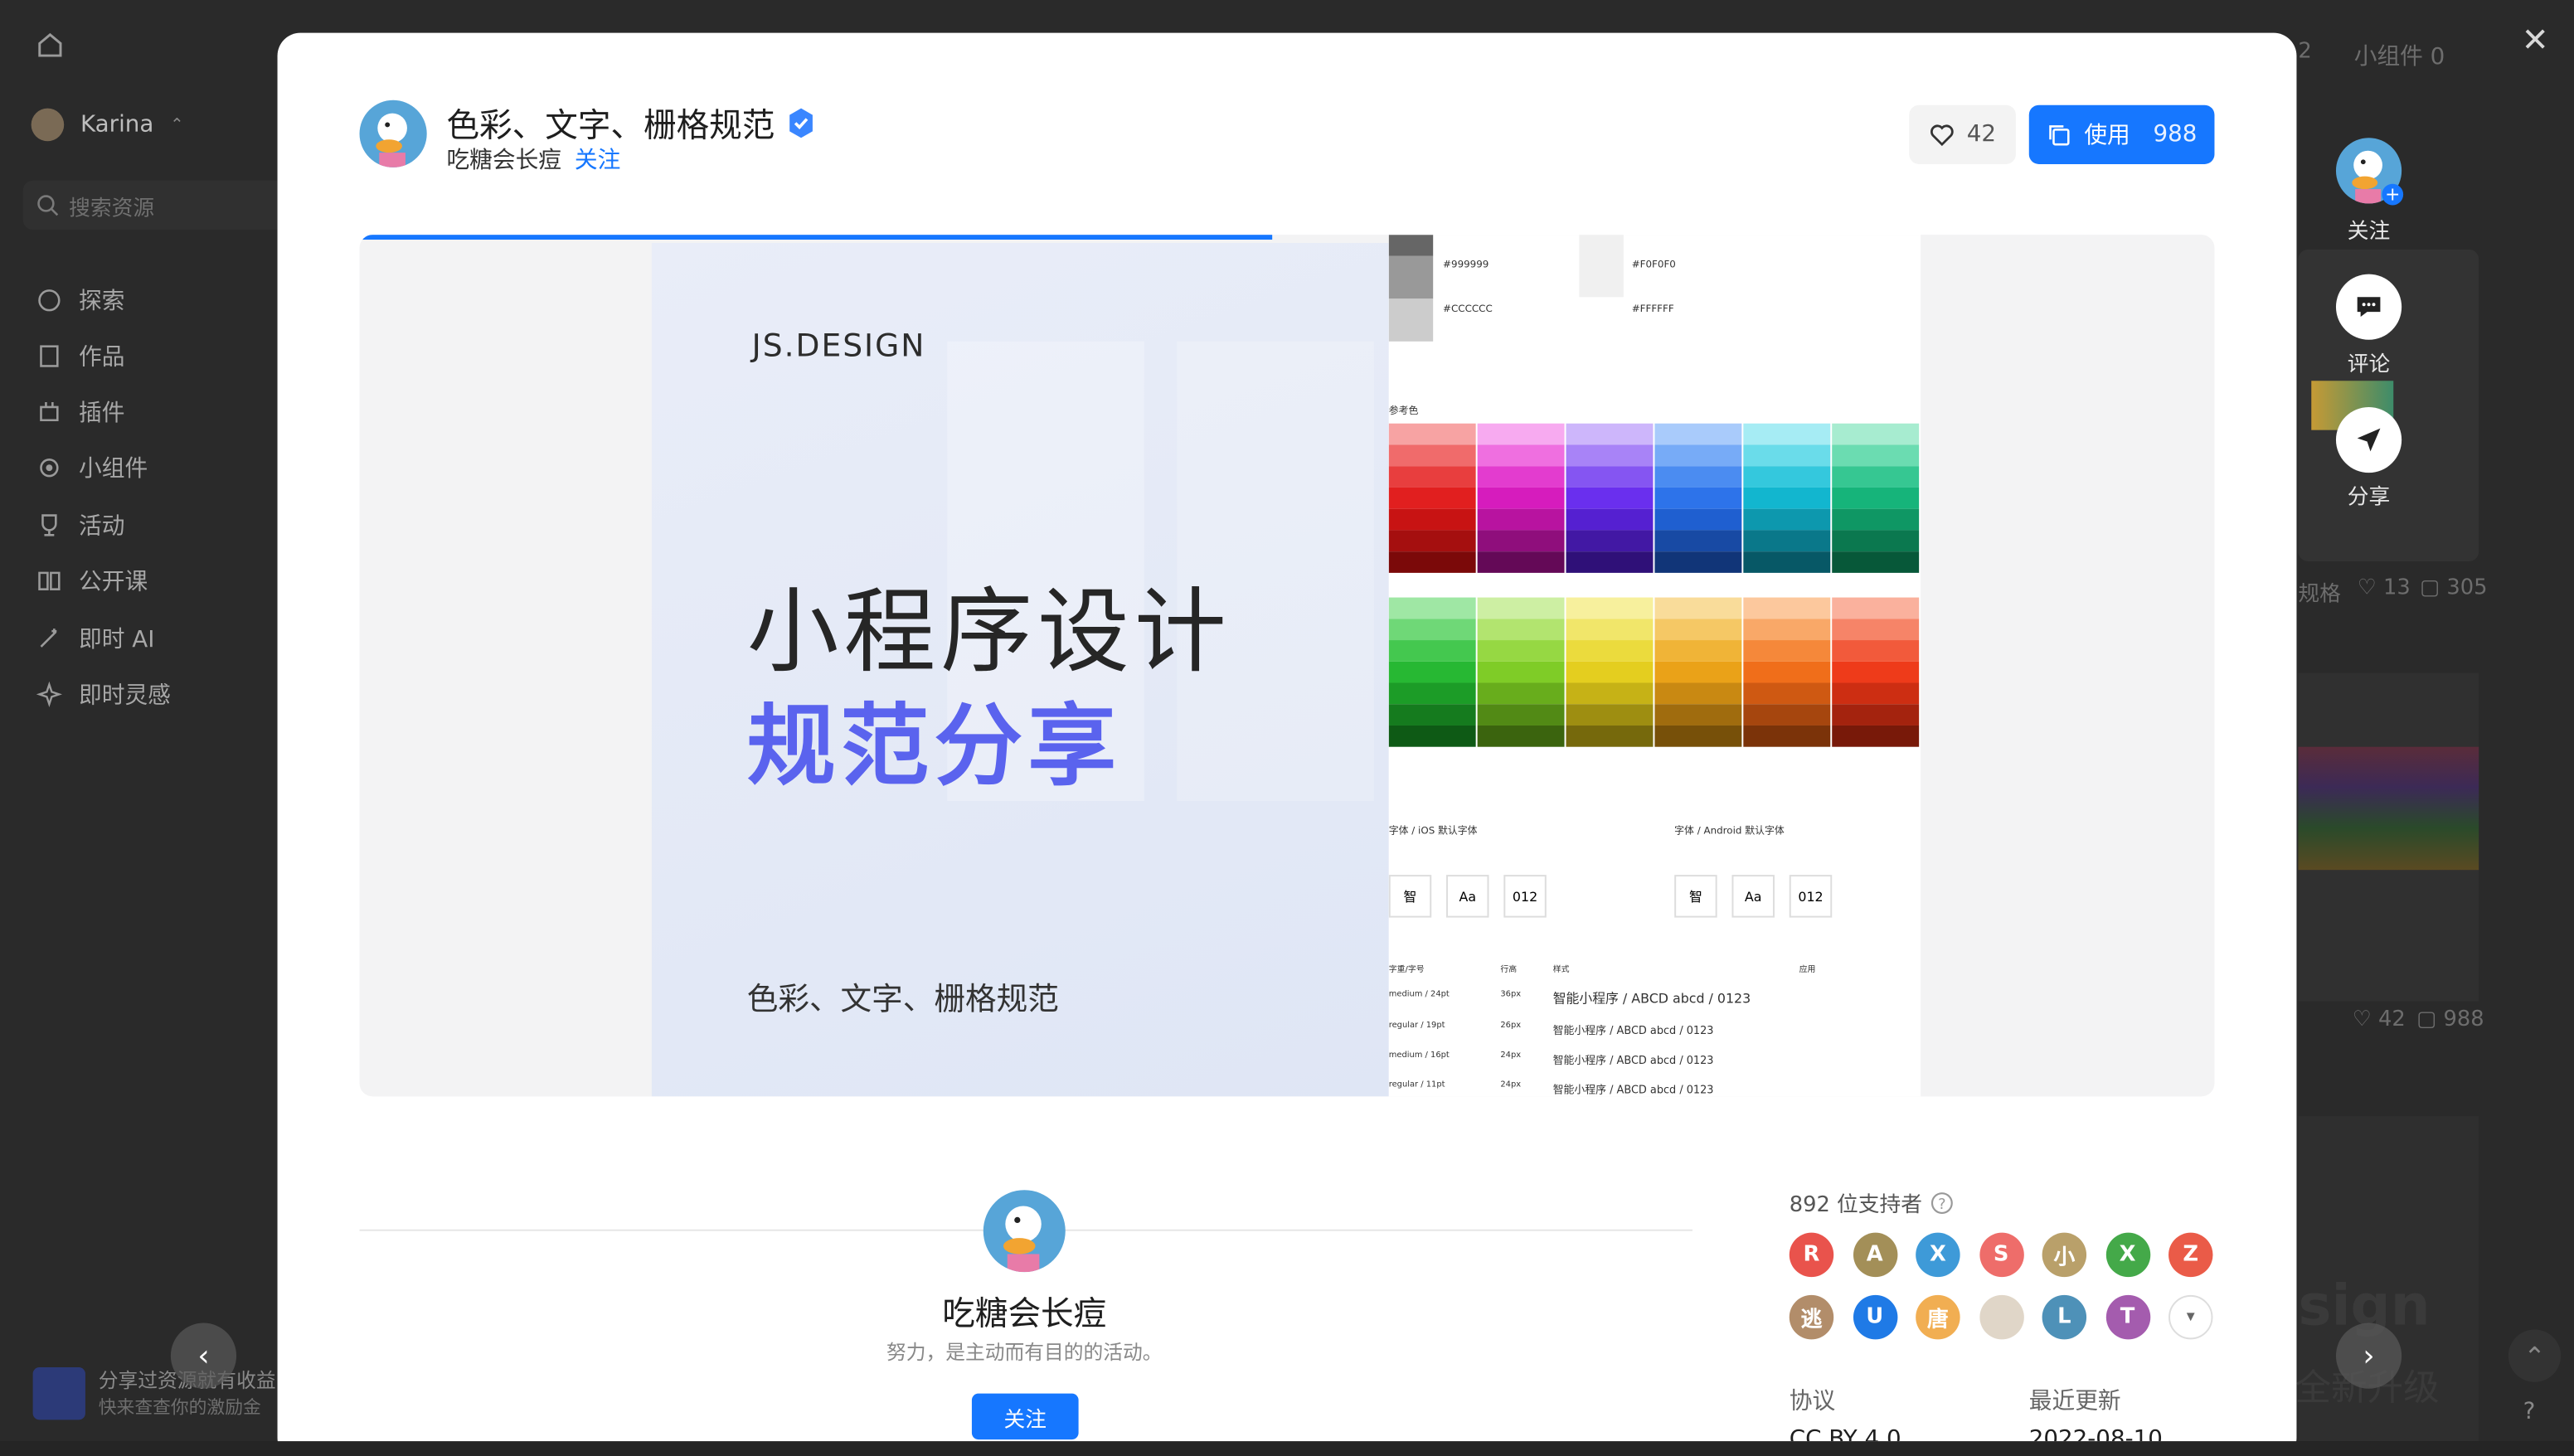  What do you see at coordinates (80, 525) in the screenshot?
I see `sidebar-item-events: 活动` at bounding box center [80, 525].